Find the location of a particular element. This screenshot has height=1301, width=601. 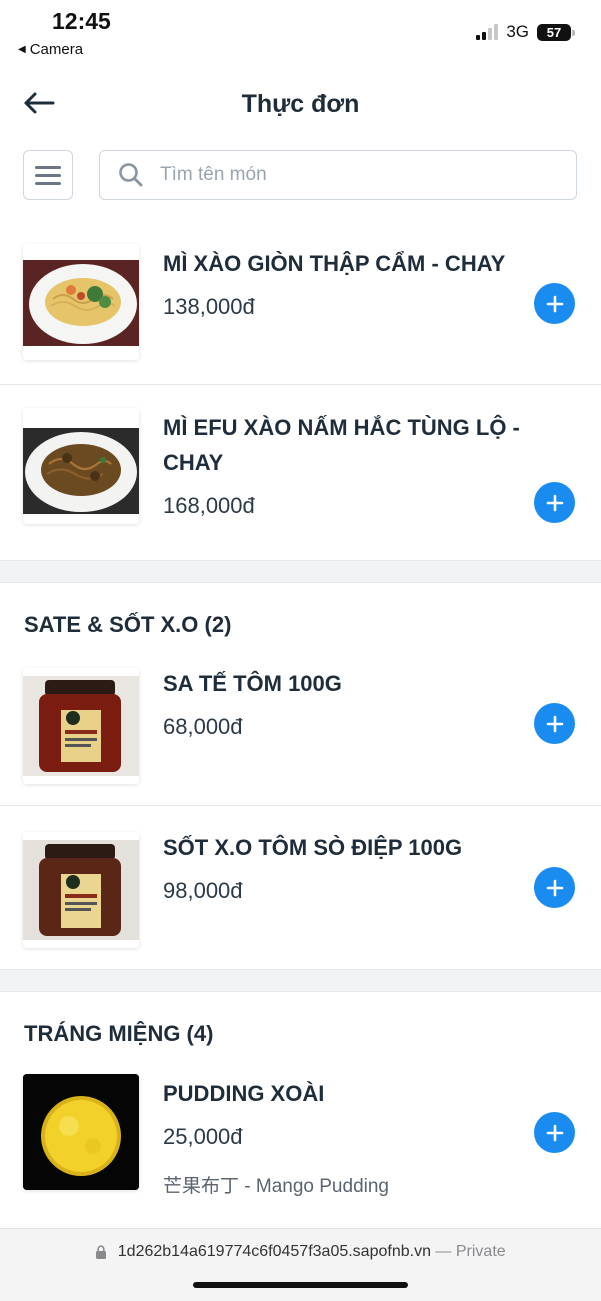

lock-icon is located at coordinates (101, 1252).